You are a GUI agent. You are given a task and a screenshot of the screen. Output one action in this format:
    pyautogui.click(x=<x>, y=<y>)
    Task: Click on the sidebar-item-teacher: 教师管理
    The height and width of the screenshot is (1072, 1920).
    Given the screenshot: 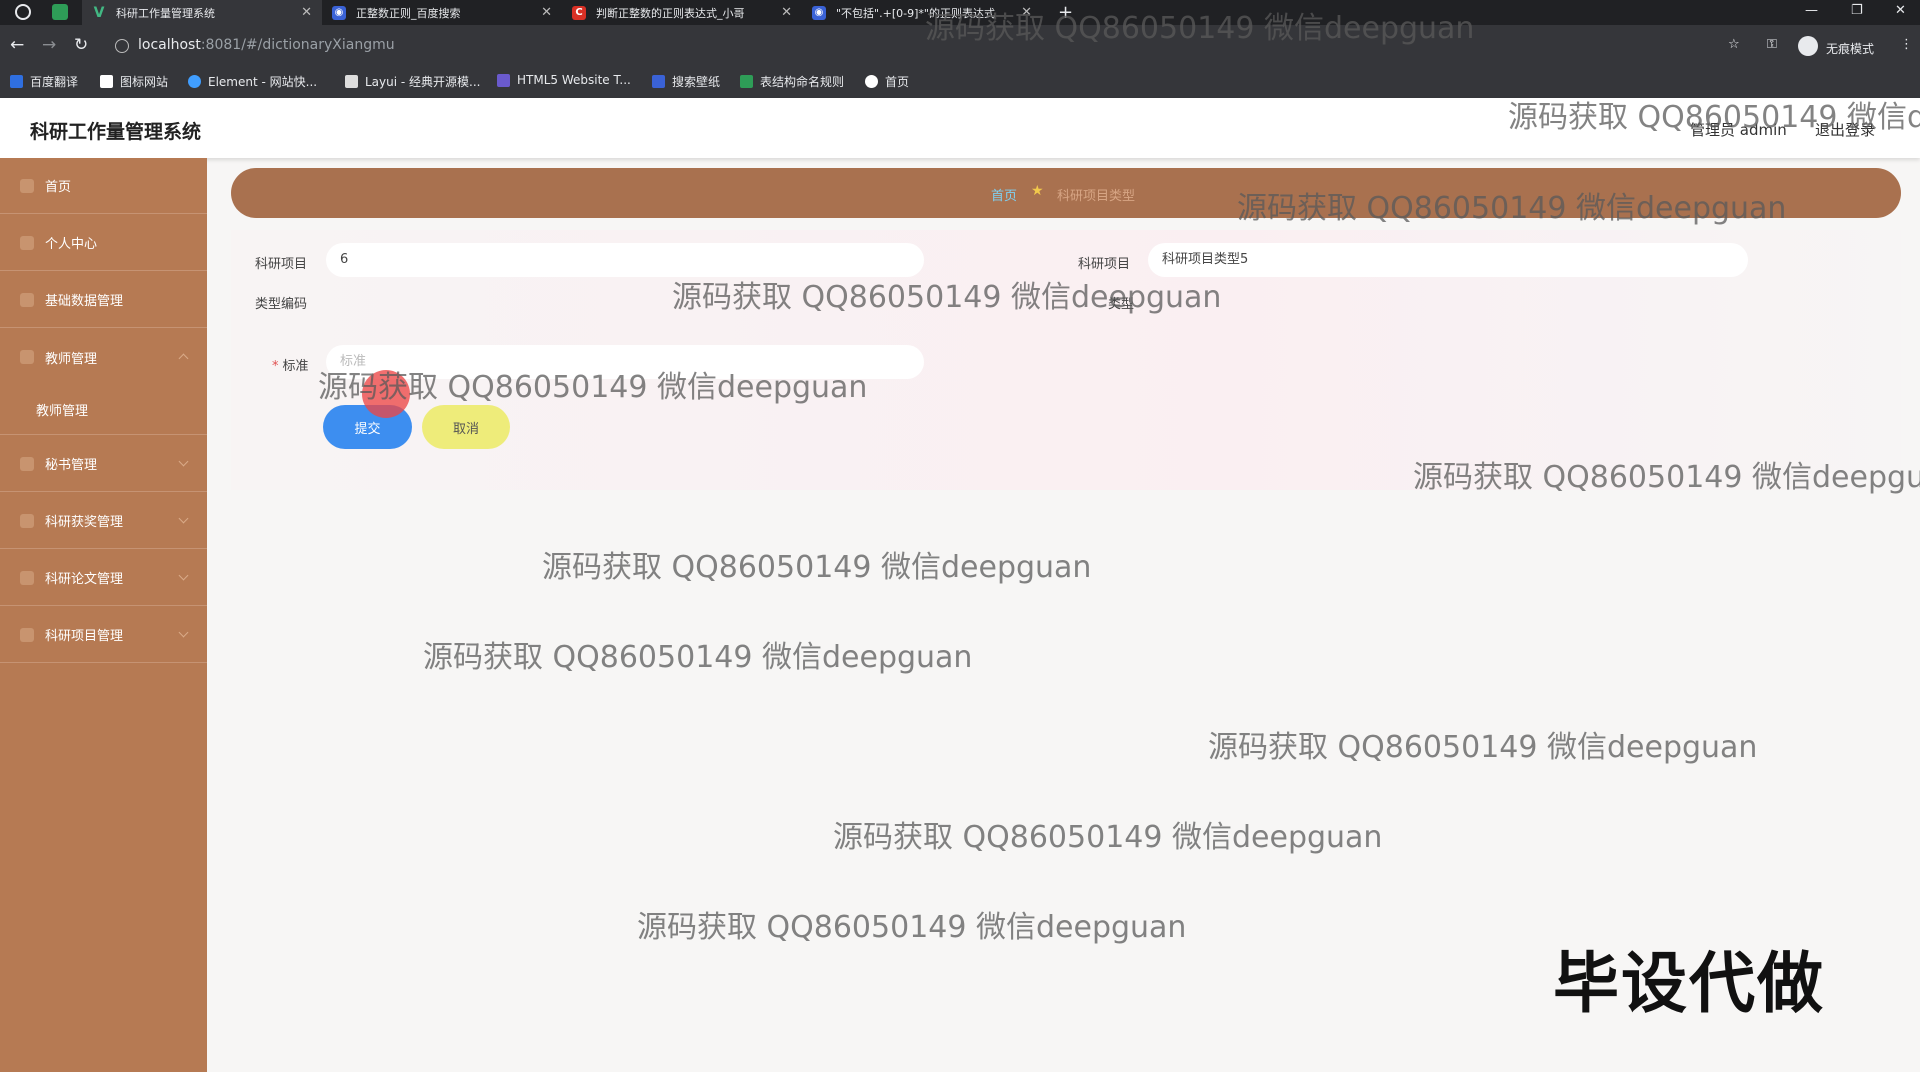 What is the action you would take?
    pyautogui.click(x=103, y=357)
    